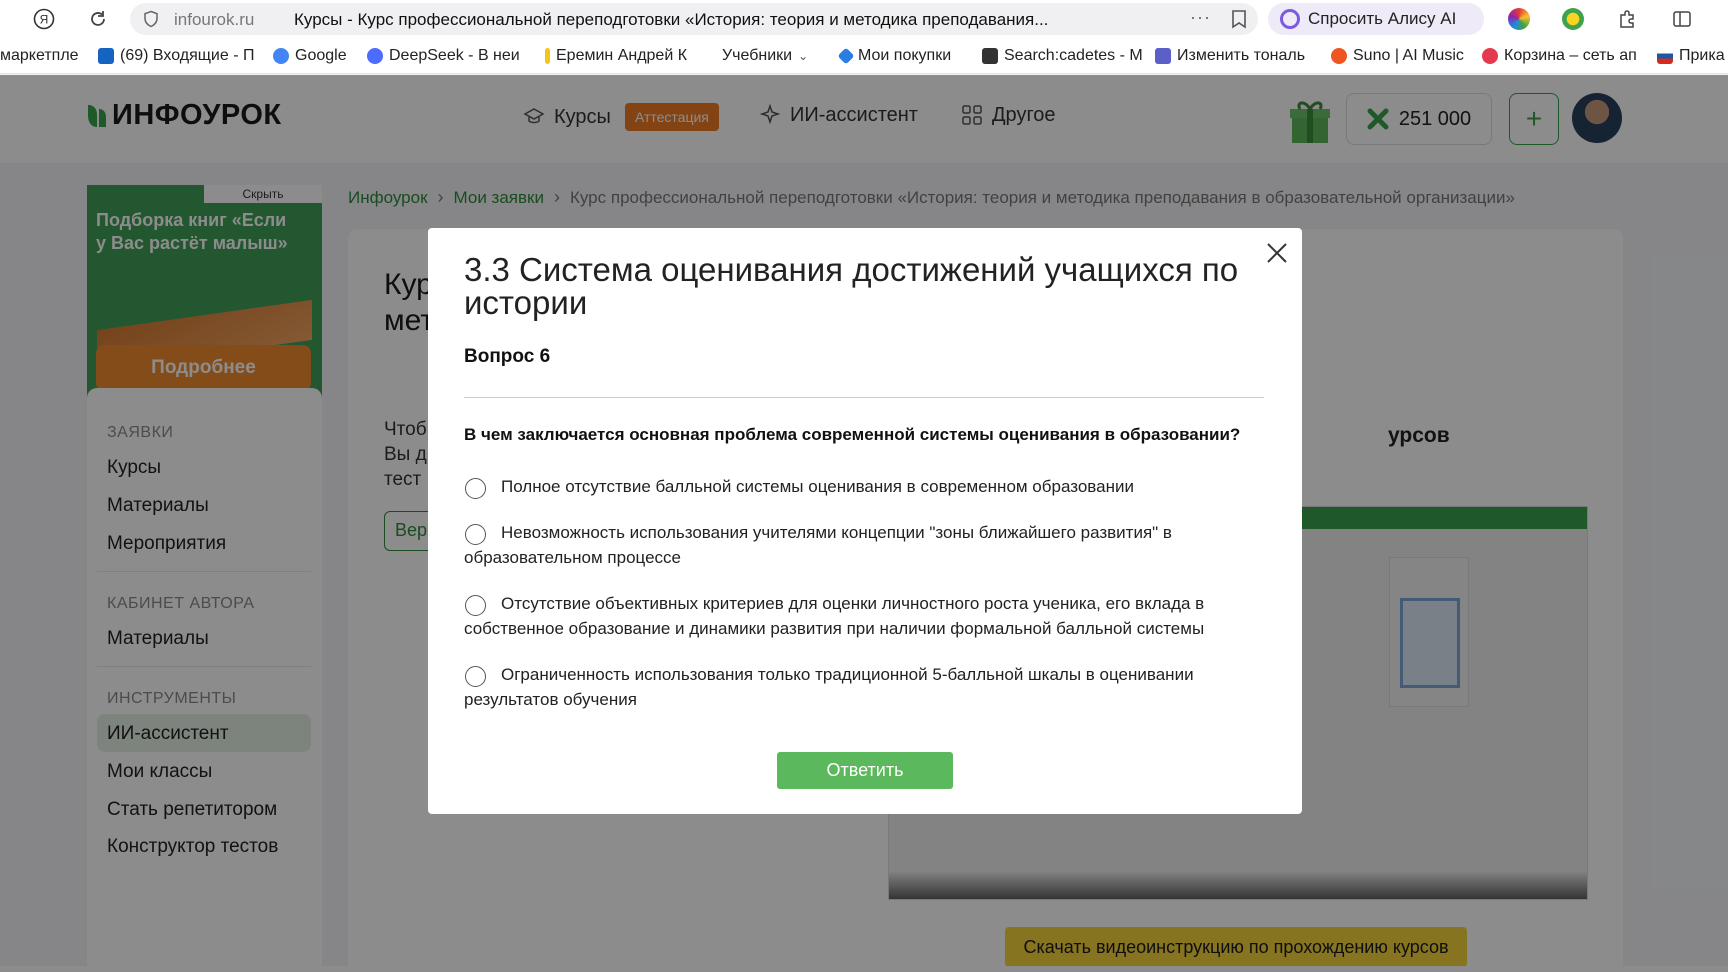 This screenshot has height=972, width=1728. I want to click on yandex-icon: Я, so click(44, 19).